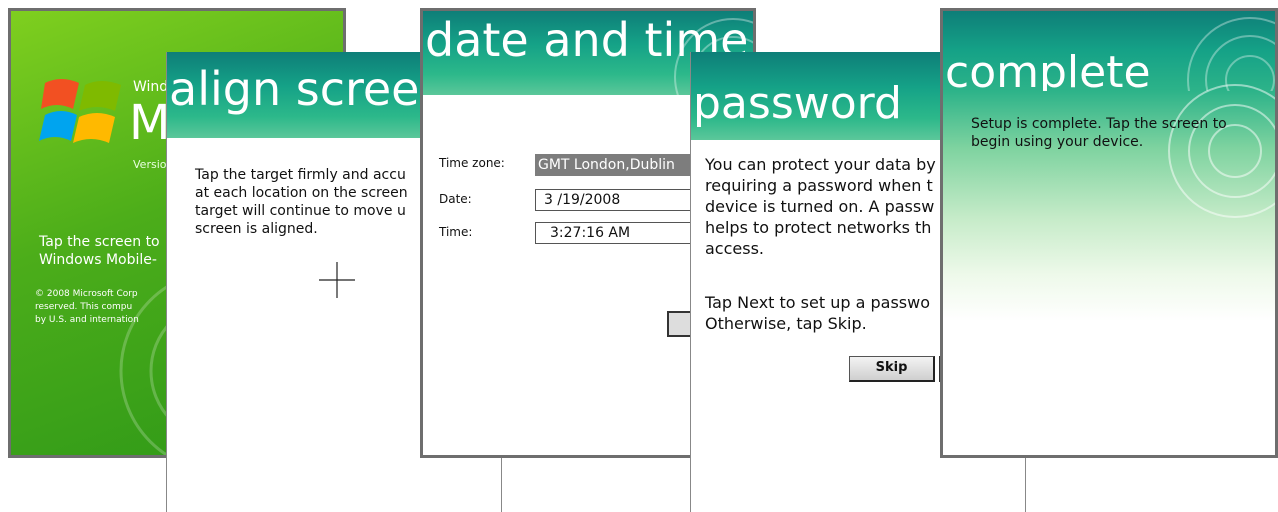  I want to click on instruction-line: at each location on the screen, so click(301, 193).